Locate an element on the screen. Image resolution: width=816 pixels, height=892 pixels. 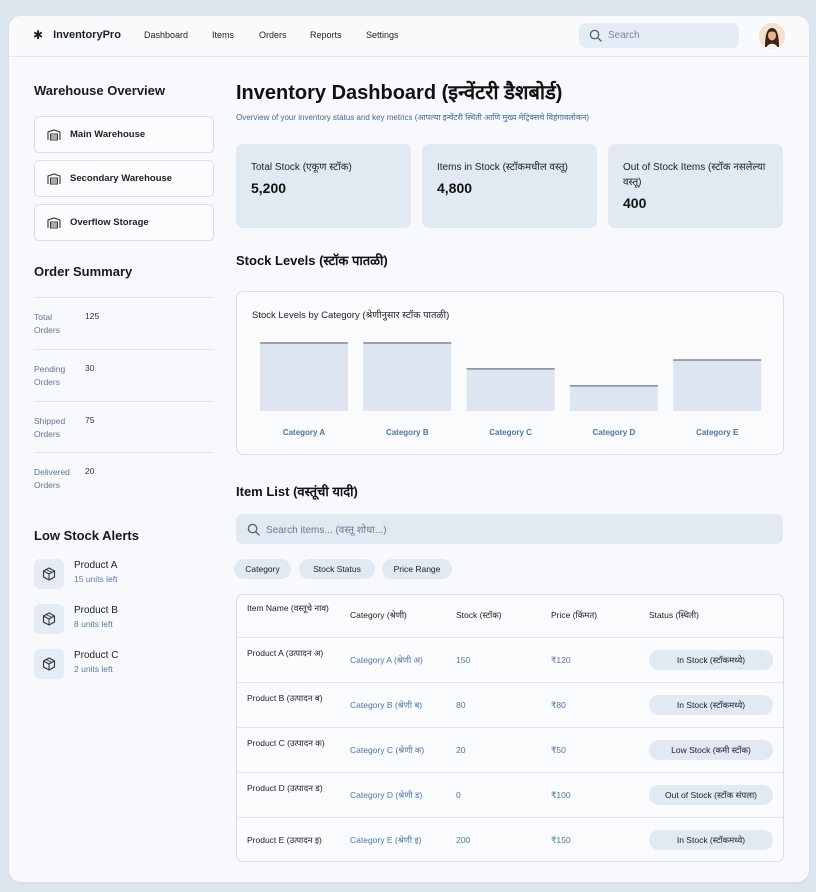
warehouse-secondary-button: Secondary Warehouse is located at coordinates (124, 178).